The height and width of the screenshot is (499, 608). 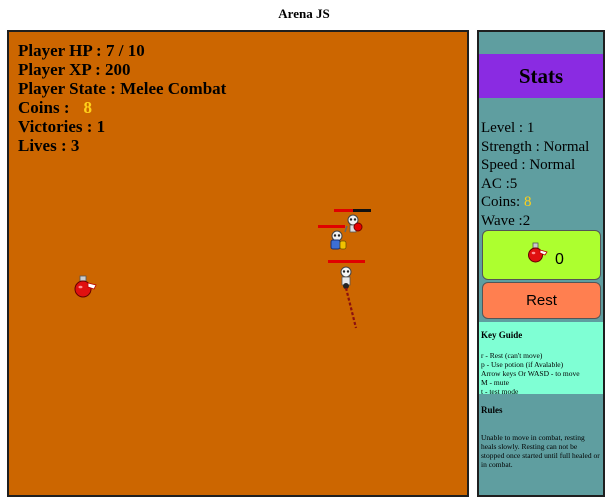 What do you see at coordinates (122, 88) in the screenshot?
I see `player-state: Player State : Melee Combat` at bounding box center [122, 88].